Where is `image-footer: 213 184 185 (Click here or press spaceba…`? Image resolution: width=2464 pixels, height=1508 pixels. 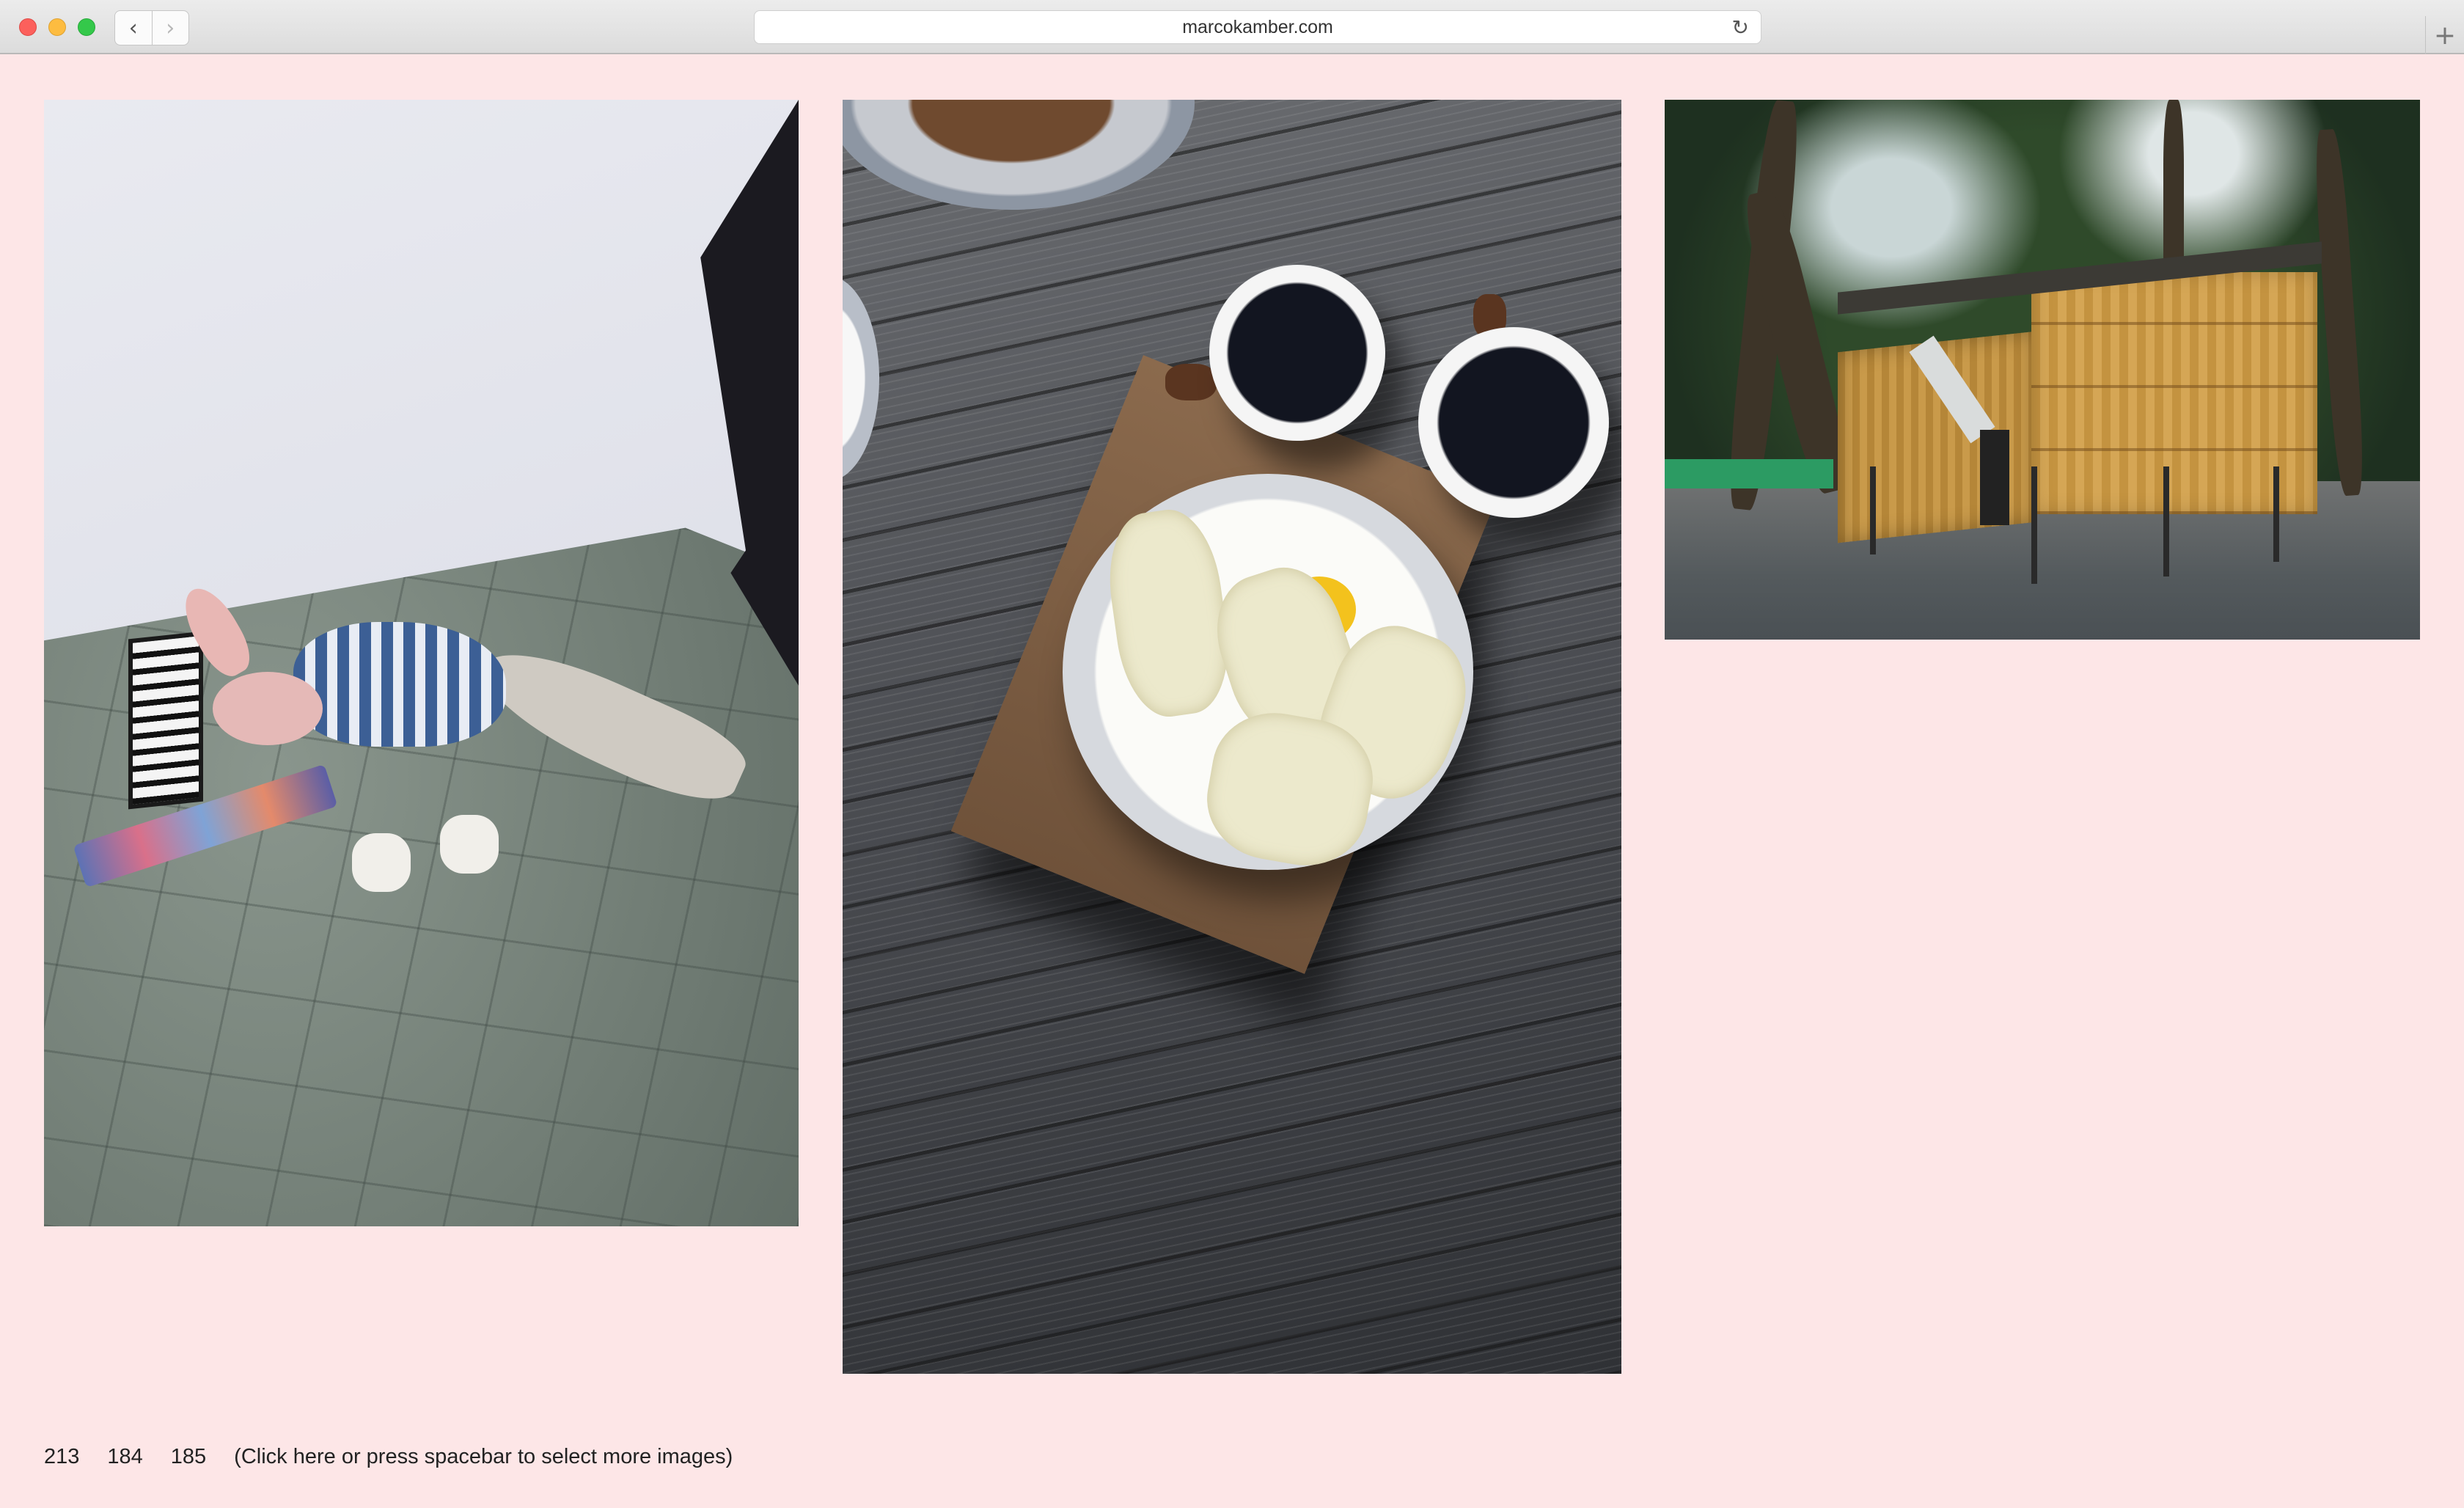 image-footer: 213 184 185 (Click here or press spaceba… is located at coordinates (388, 1457).